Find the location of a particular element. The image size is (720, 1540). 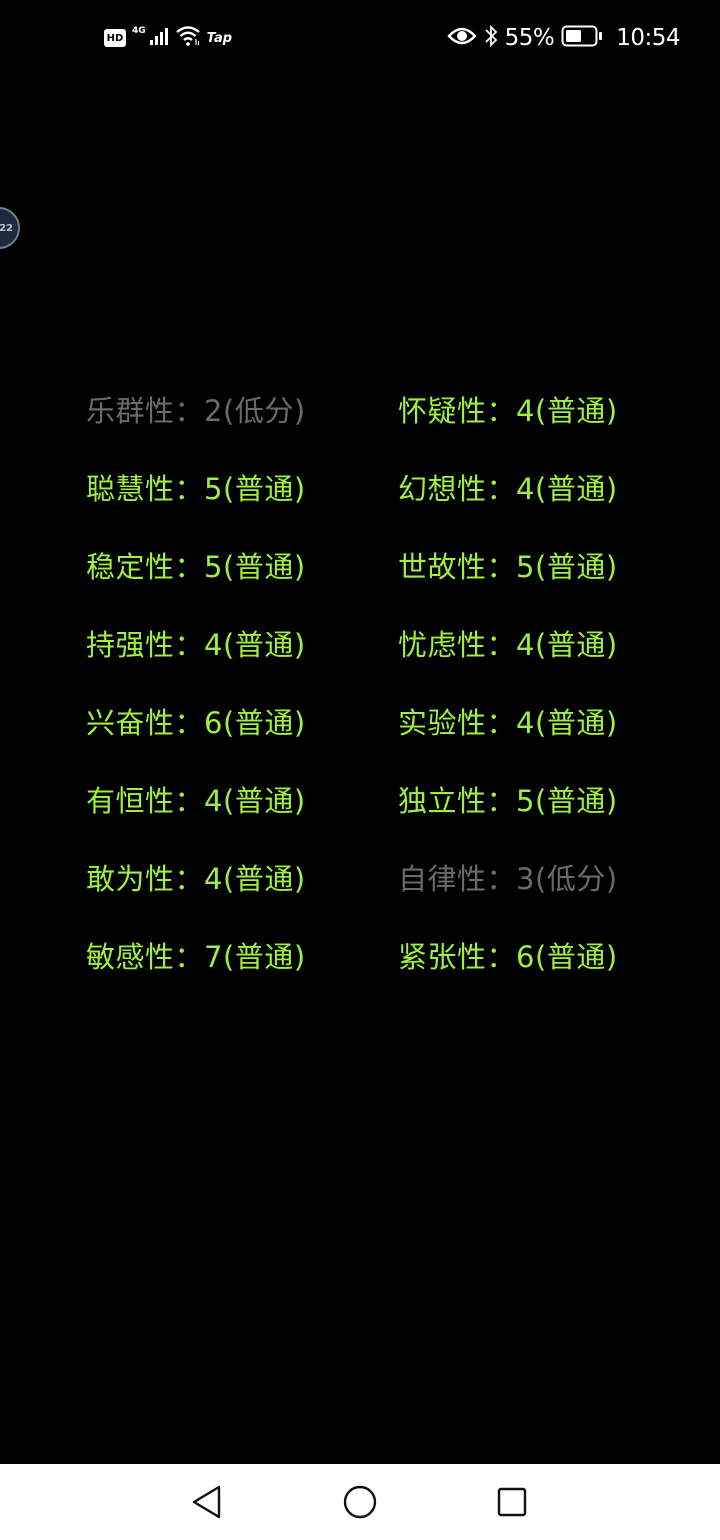

trait-item: 忧虑性：4(普通) is located at coordinates (508, 645).